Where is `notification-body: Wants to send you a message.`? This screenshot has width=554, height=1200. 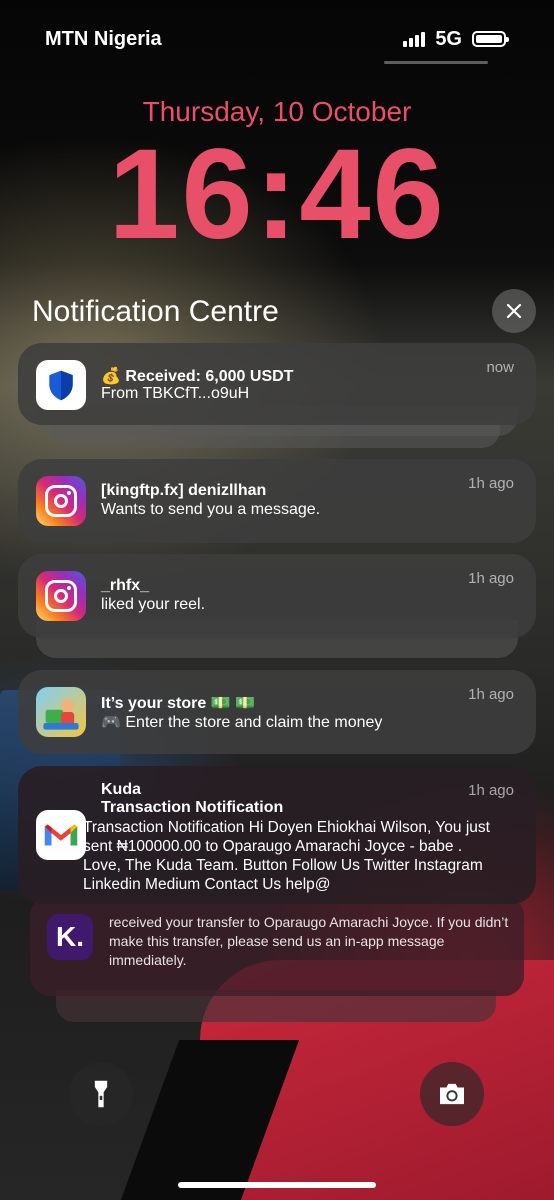
notification-body: Wants to send you a message. is located at coordinates (211, 509).